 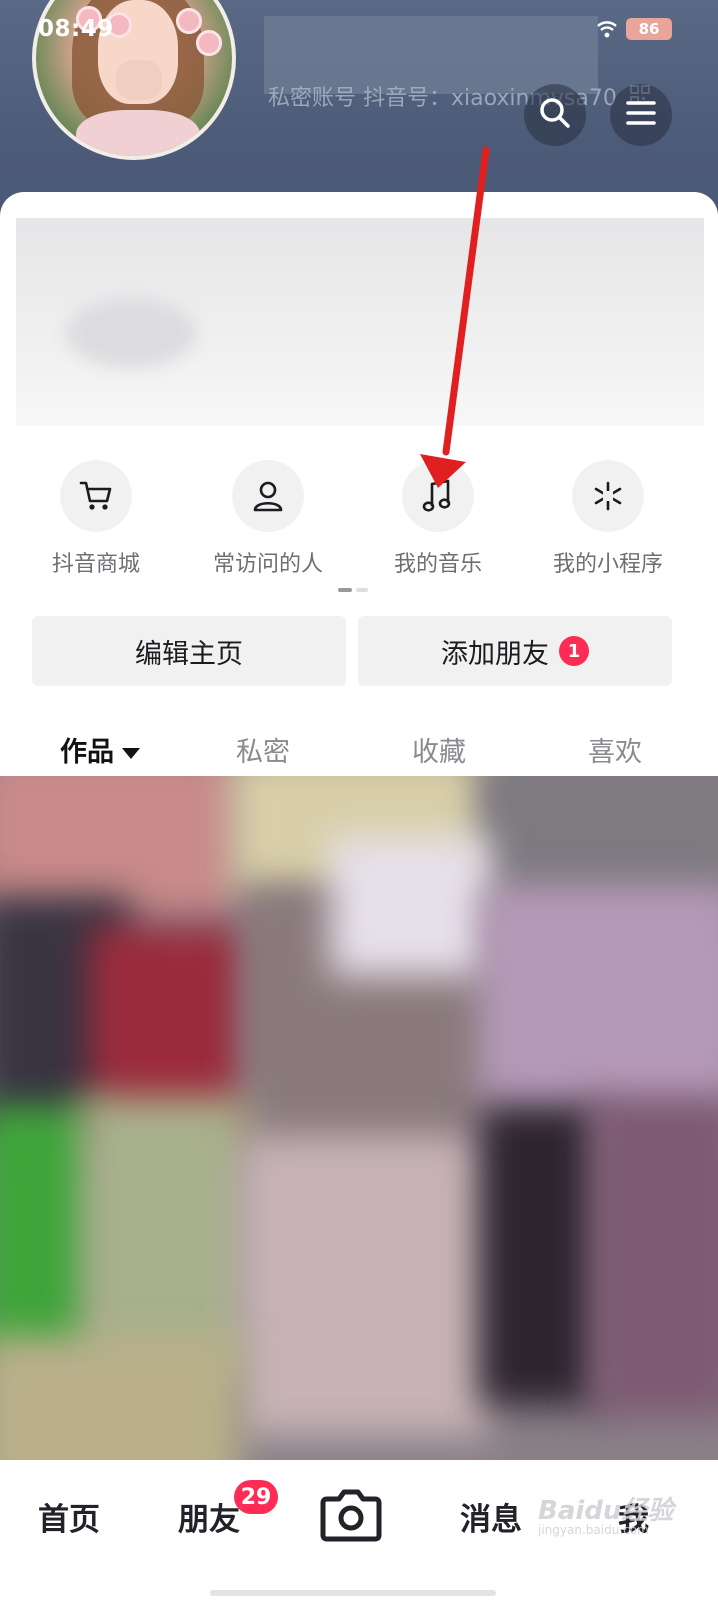 I want to click on friends-badge: 29, so click(x=256, y=1497).